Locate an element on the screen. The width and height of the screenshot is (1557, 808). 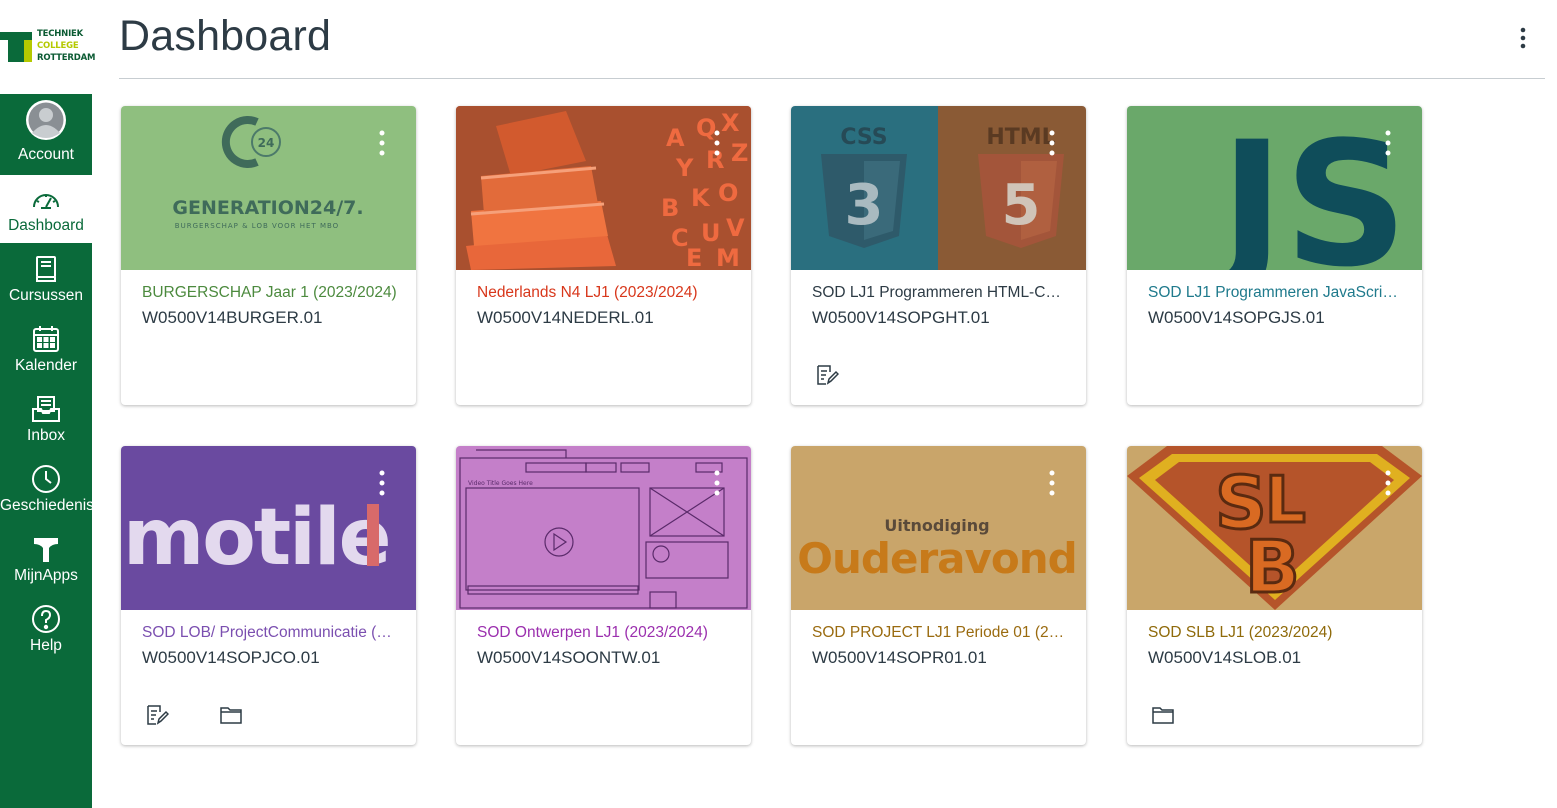
nav-item-mijnapps: MijnApps is located at coordinates (46, 560).